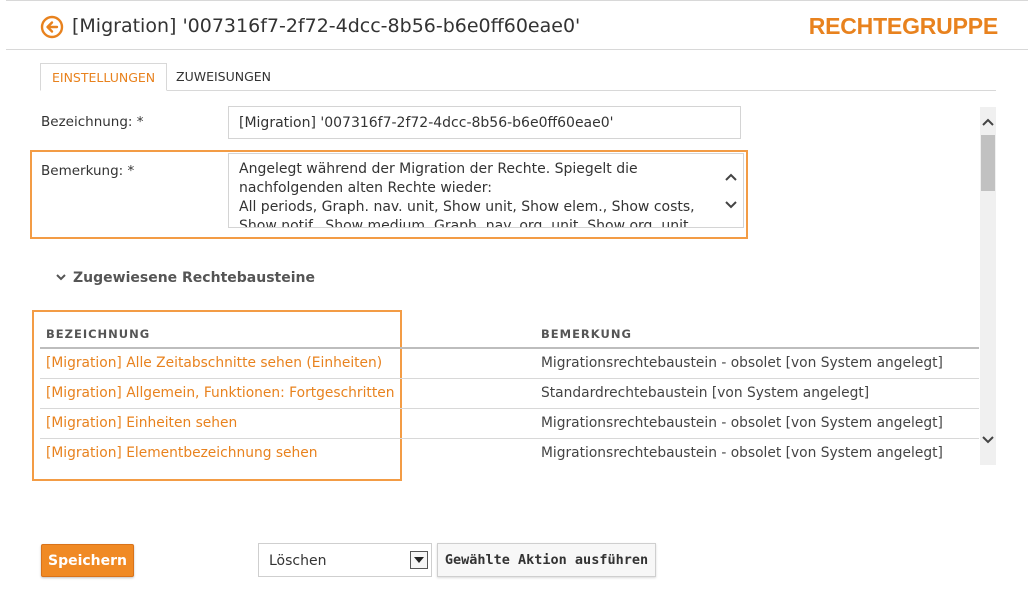 Image resolution: width=1034 pixels, height=590 pixels. What do you see at coordinates (141, 423) in the screenshot?
I see `row-name-link: [Migration] Einheiten sehen` at bounding box center [141, 423].